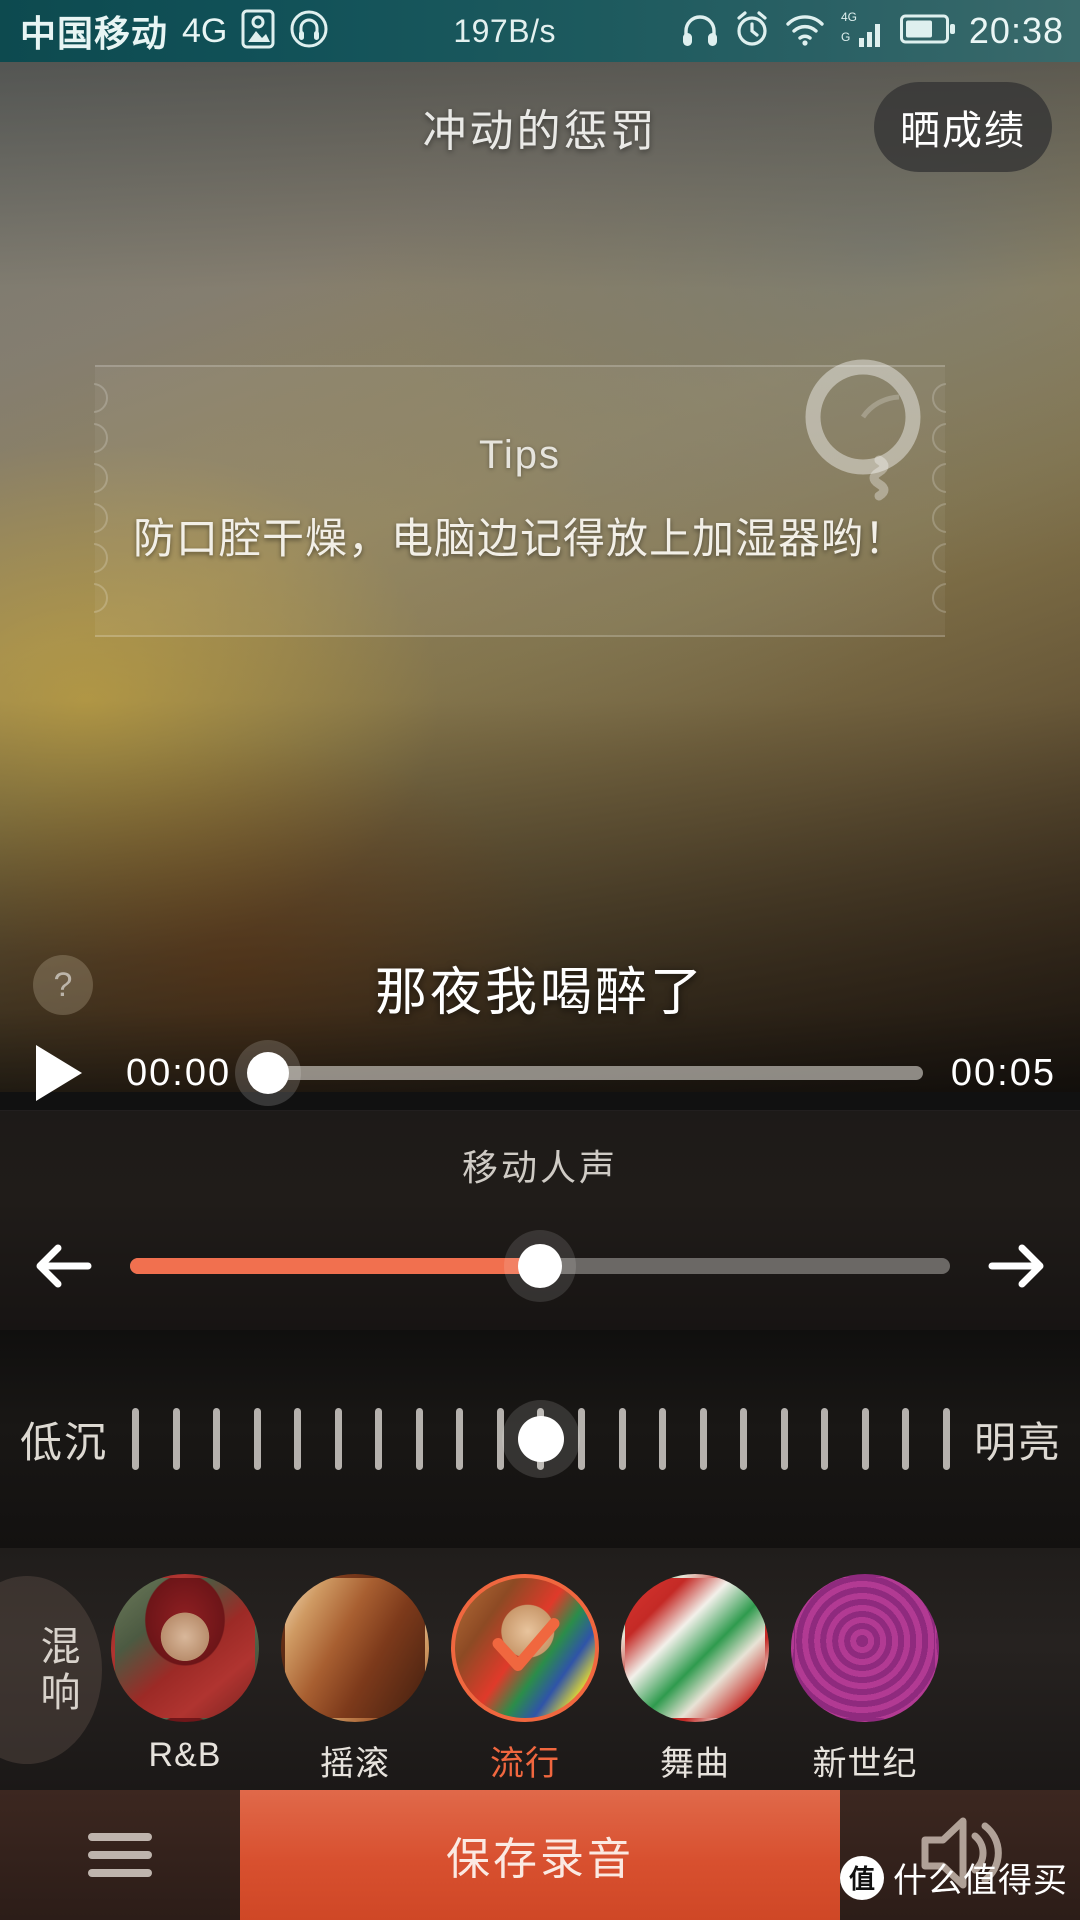 This screenshot has height=1920, width=1080. I want to click on watermark: 值 什么值得买, so click(954, 1877).